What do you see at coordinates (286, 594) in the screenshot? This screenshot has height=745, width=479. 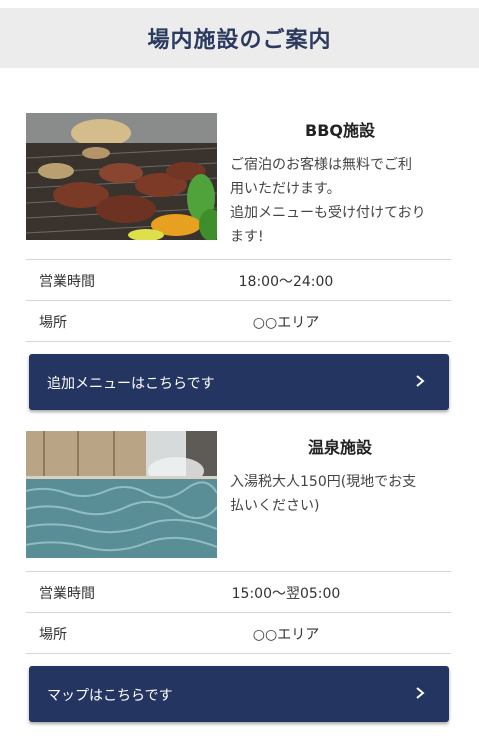 I see `row-value: 15:00〜翌05:00` at bounding box center [286, 594].